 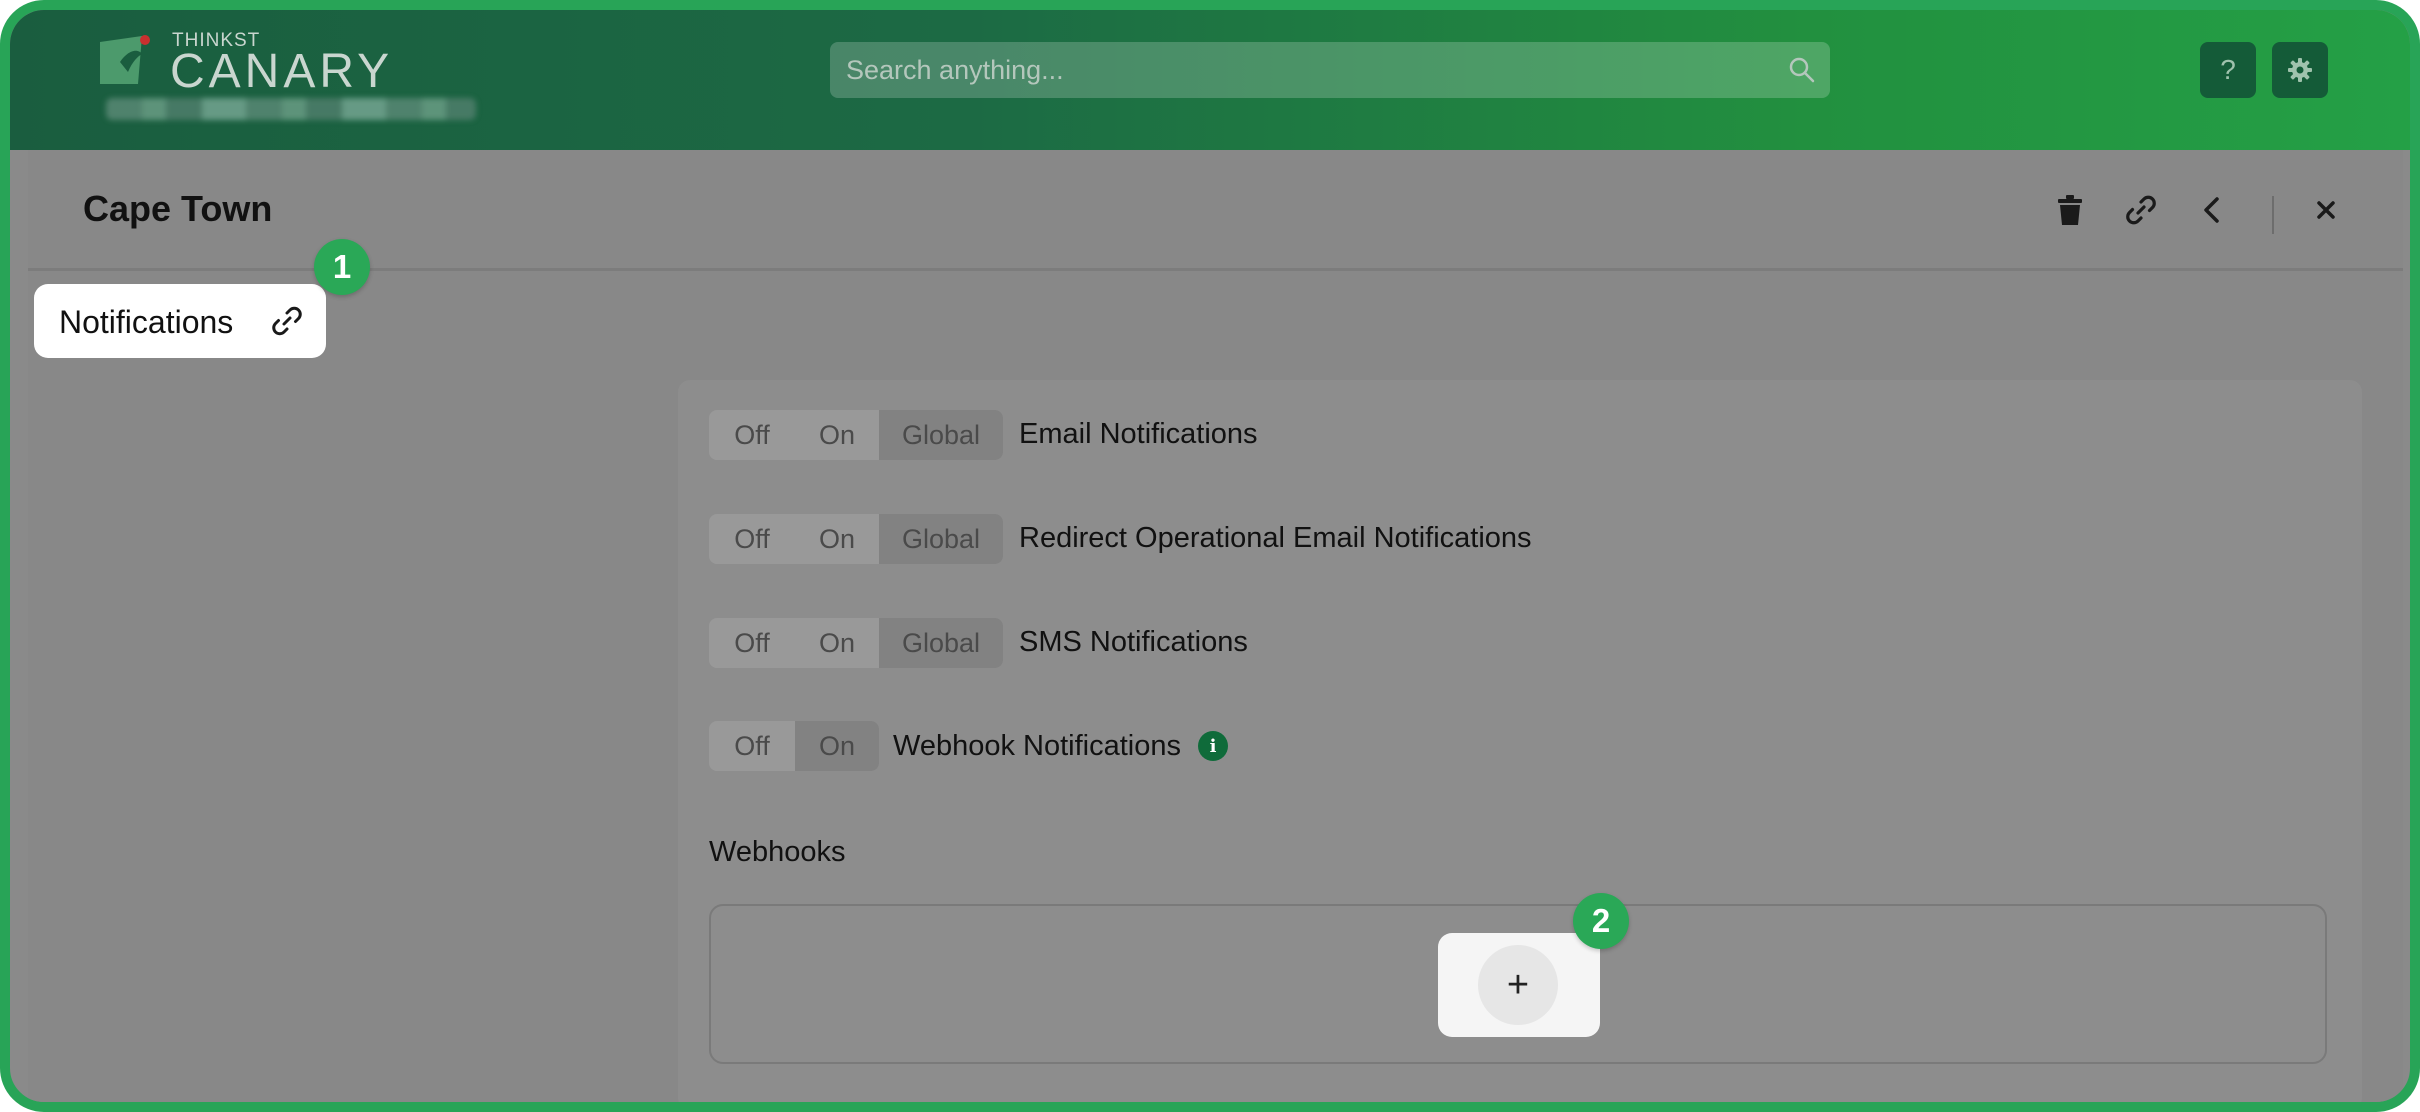 I want to click on panel-header: Cape Town, so click(x=1215, y=210).